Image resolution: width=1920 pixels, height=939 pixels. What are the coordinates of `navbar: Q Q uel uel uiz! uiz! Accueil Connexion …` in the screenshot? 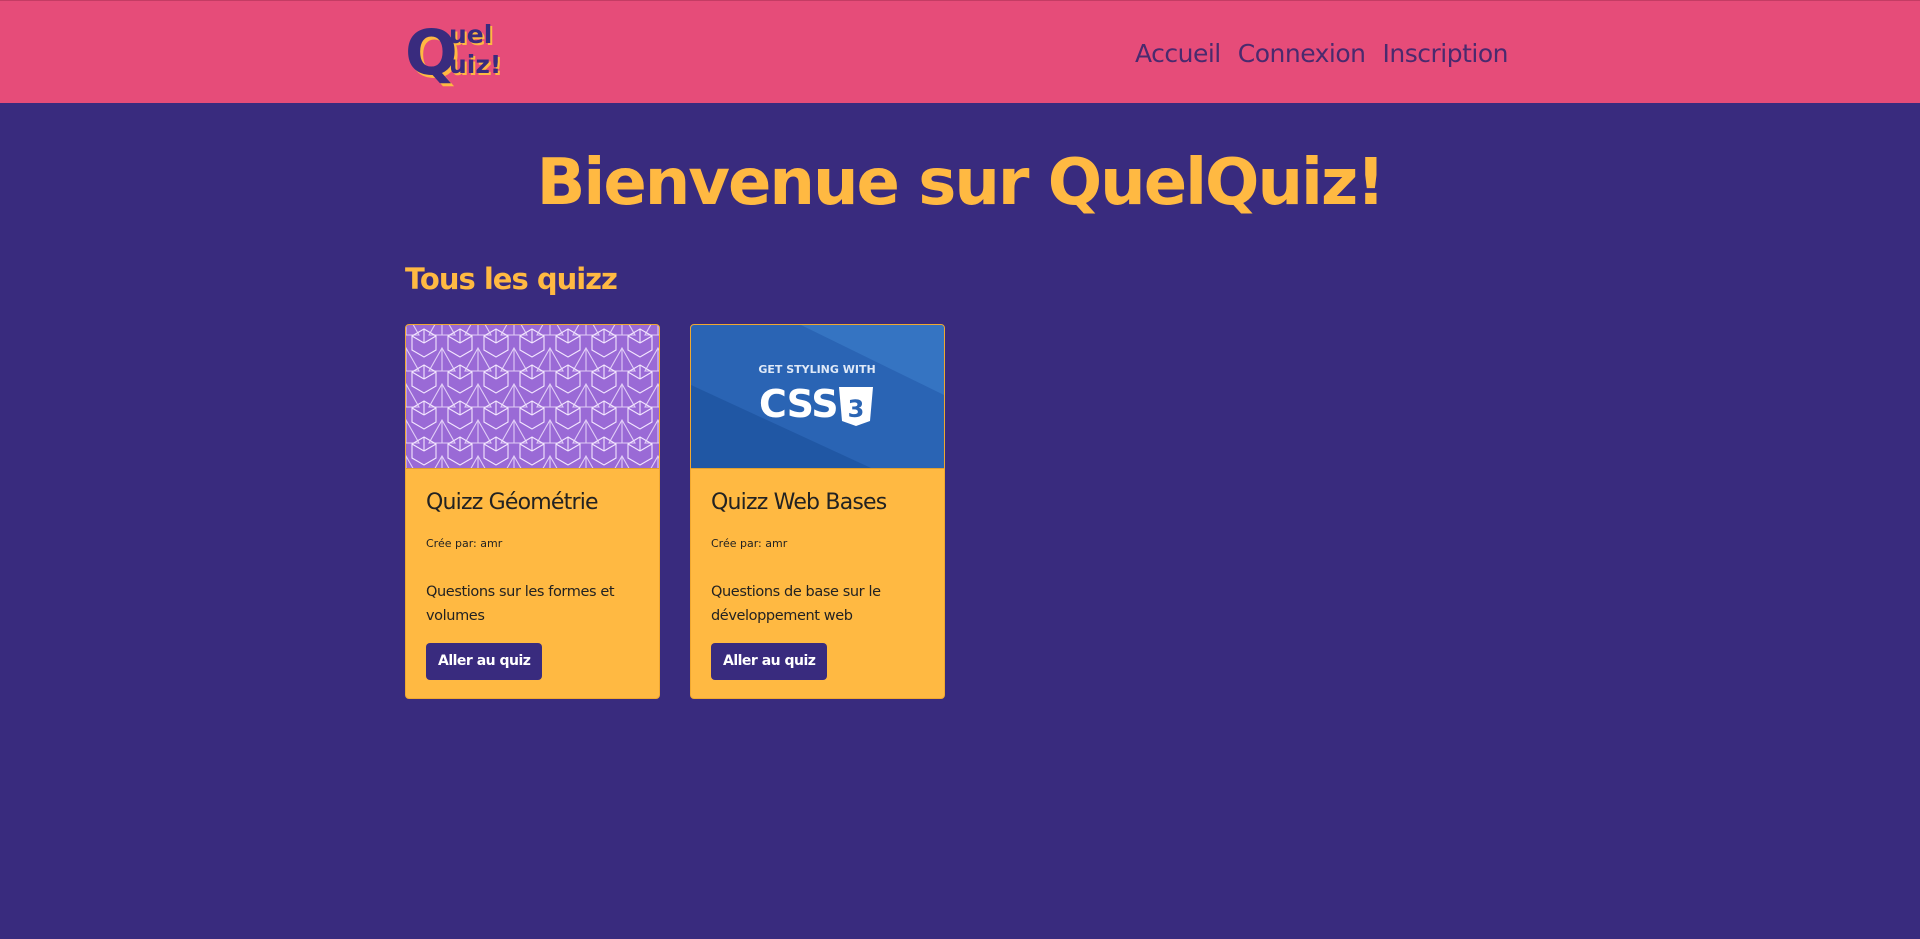 It's located at (960, 51).